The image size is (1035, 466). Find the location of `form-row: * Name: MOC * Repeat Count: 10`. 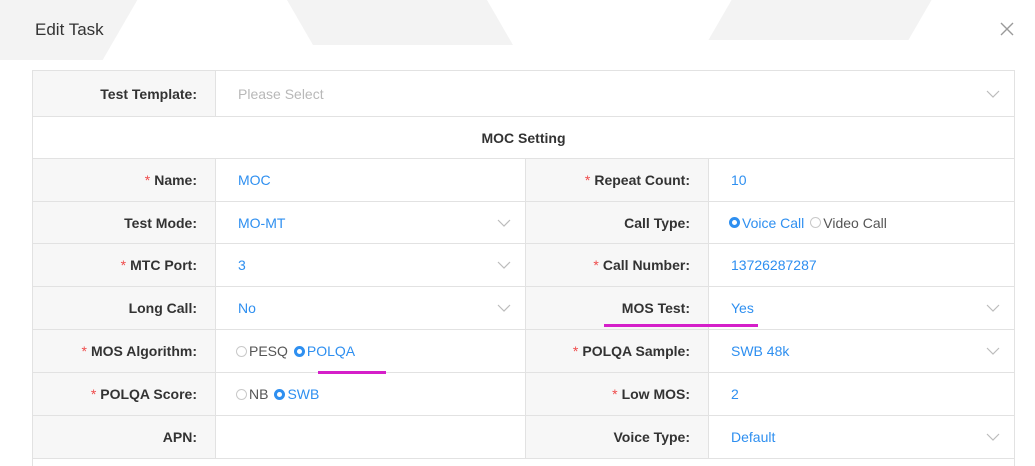

form-row: * Name: MOC * Repeat Count: 10 is located at coordinates (523, 180).